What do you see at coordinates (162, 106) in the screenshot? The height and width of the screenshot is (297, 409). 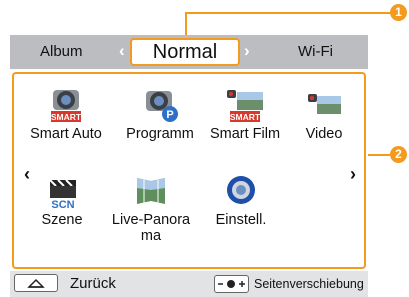 I see `program-icon: P` at bounding box center [162, 106].